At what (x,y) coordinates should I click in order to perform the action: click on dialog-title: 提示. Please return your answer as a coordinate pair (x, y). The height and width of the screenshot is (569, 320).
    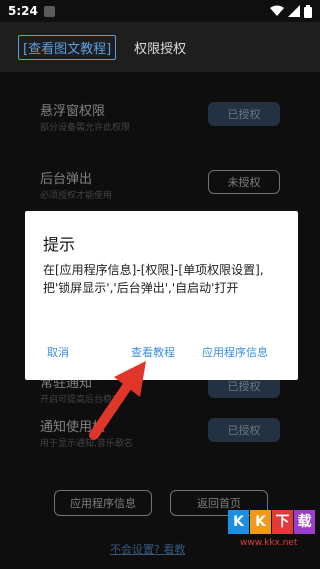
    Looking at the image, I should click on (59, 244).